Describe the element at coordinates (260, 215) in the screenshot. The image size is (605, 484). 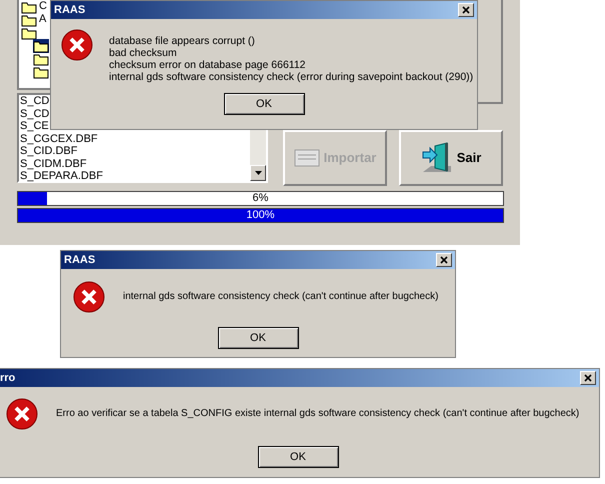
I see `progress-label: 100%` at that location.